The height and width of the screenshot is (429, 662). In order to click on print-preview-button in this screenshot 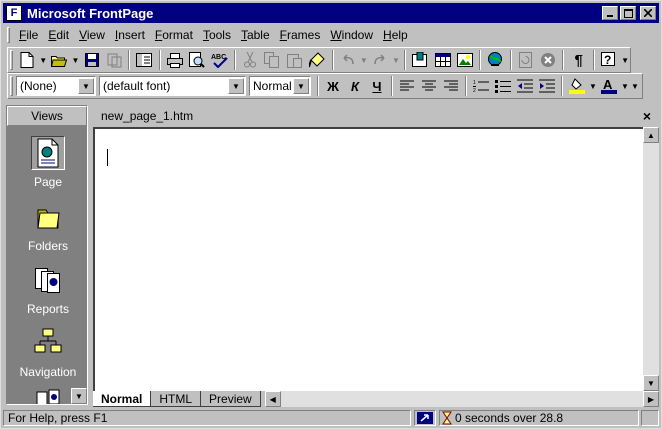, I will do `click(197, 60)`.